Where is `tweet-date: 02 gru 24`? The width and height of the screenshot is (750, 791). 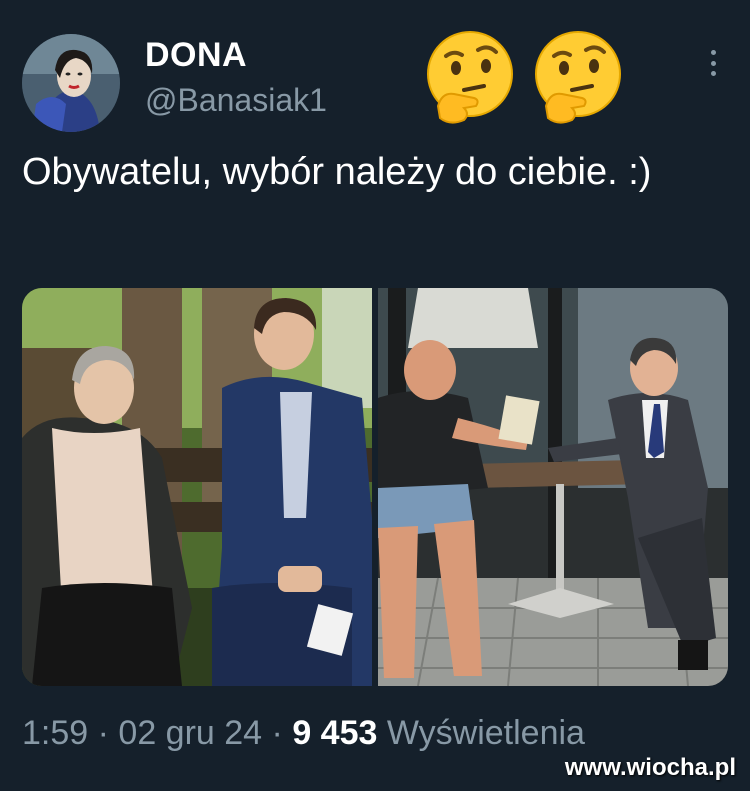 tweet-date: 02 gru 24 is located at coordinates (190, 733).